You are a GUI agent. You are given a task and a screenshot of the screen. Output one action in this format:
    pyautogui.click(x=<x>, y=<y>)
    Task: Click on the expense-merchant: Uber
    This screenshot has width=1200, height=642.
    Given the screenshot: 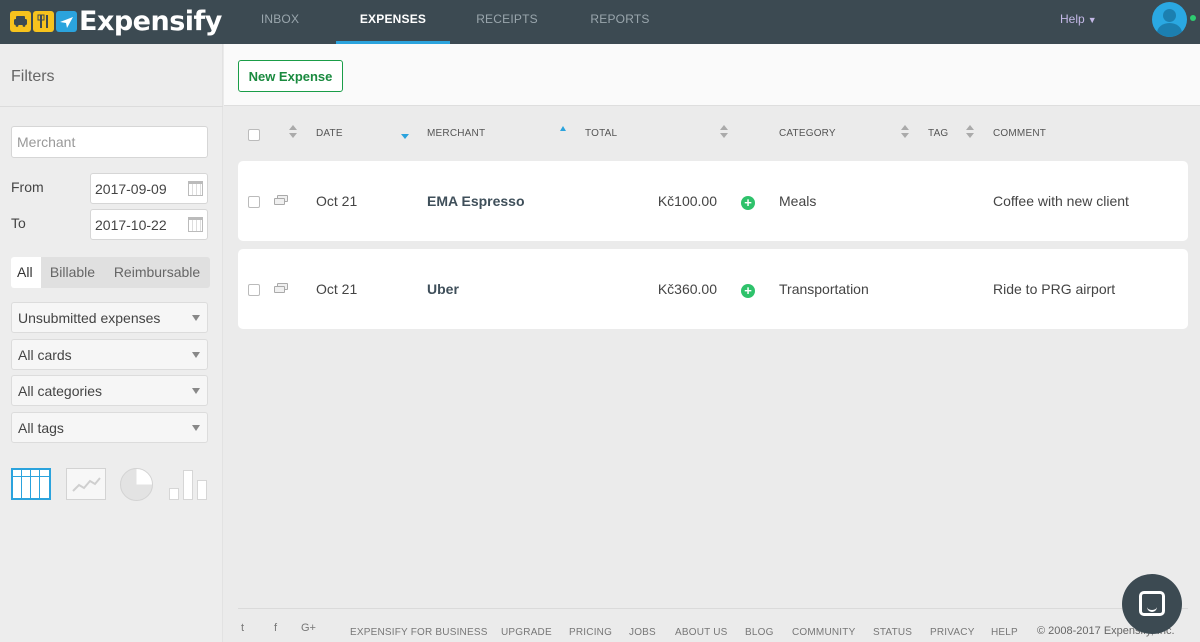 What is the action you would take?
    pyautogui.click(x=443, y=289)
    